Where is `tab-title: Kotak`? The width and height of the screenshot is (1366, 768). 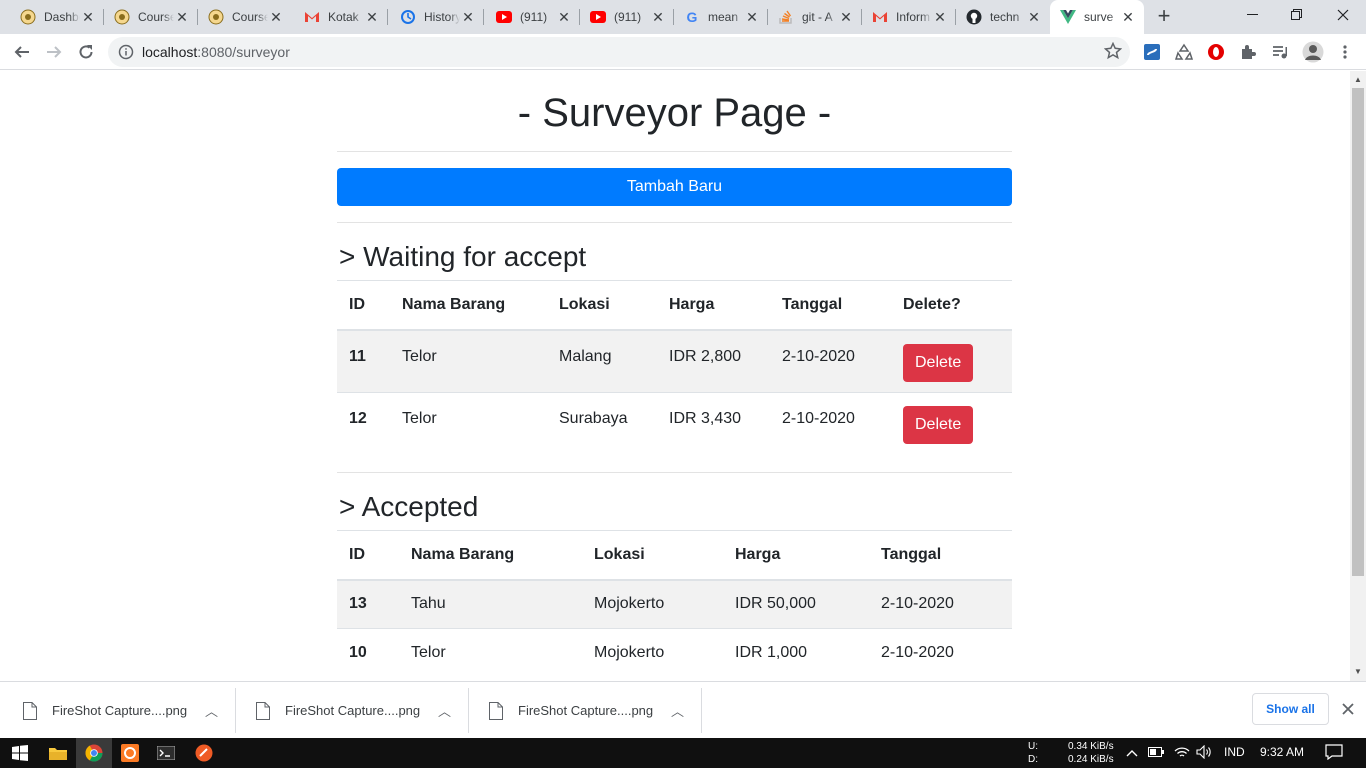
tab-title: Kotak is located at coordinates (343, 17).